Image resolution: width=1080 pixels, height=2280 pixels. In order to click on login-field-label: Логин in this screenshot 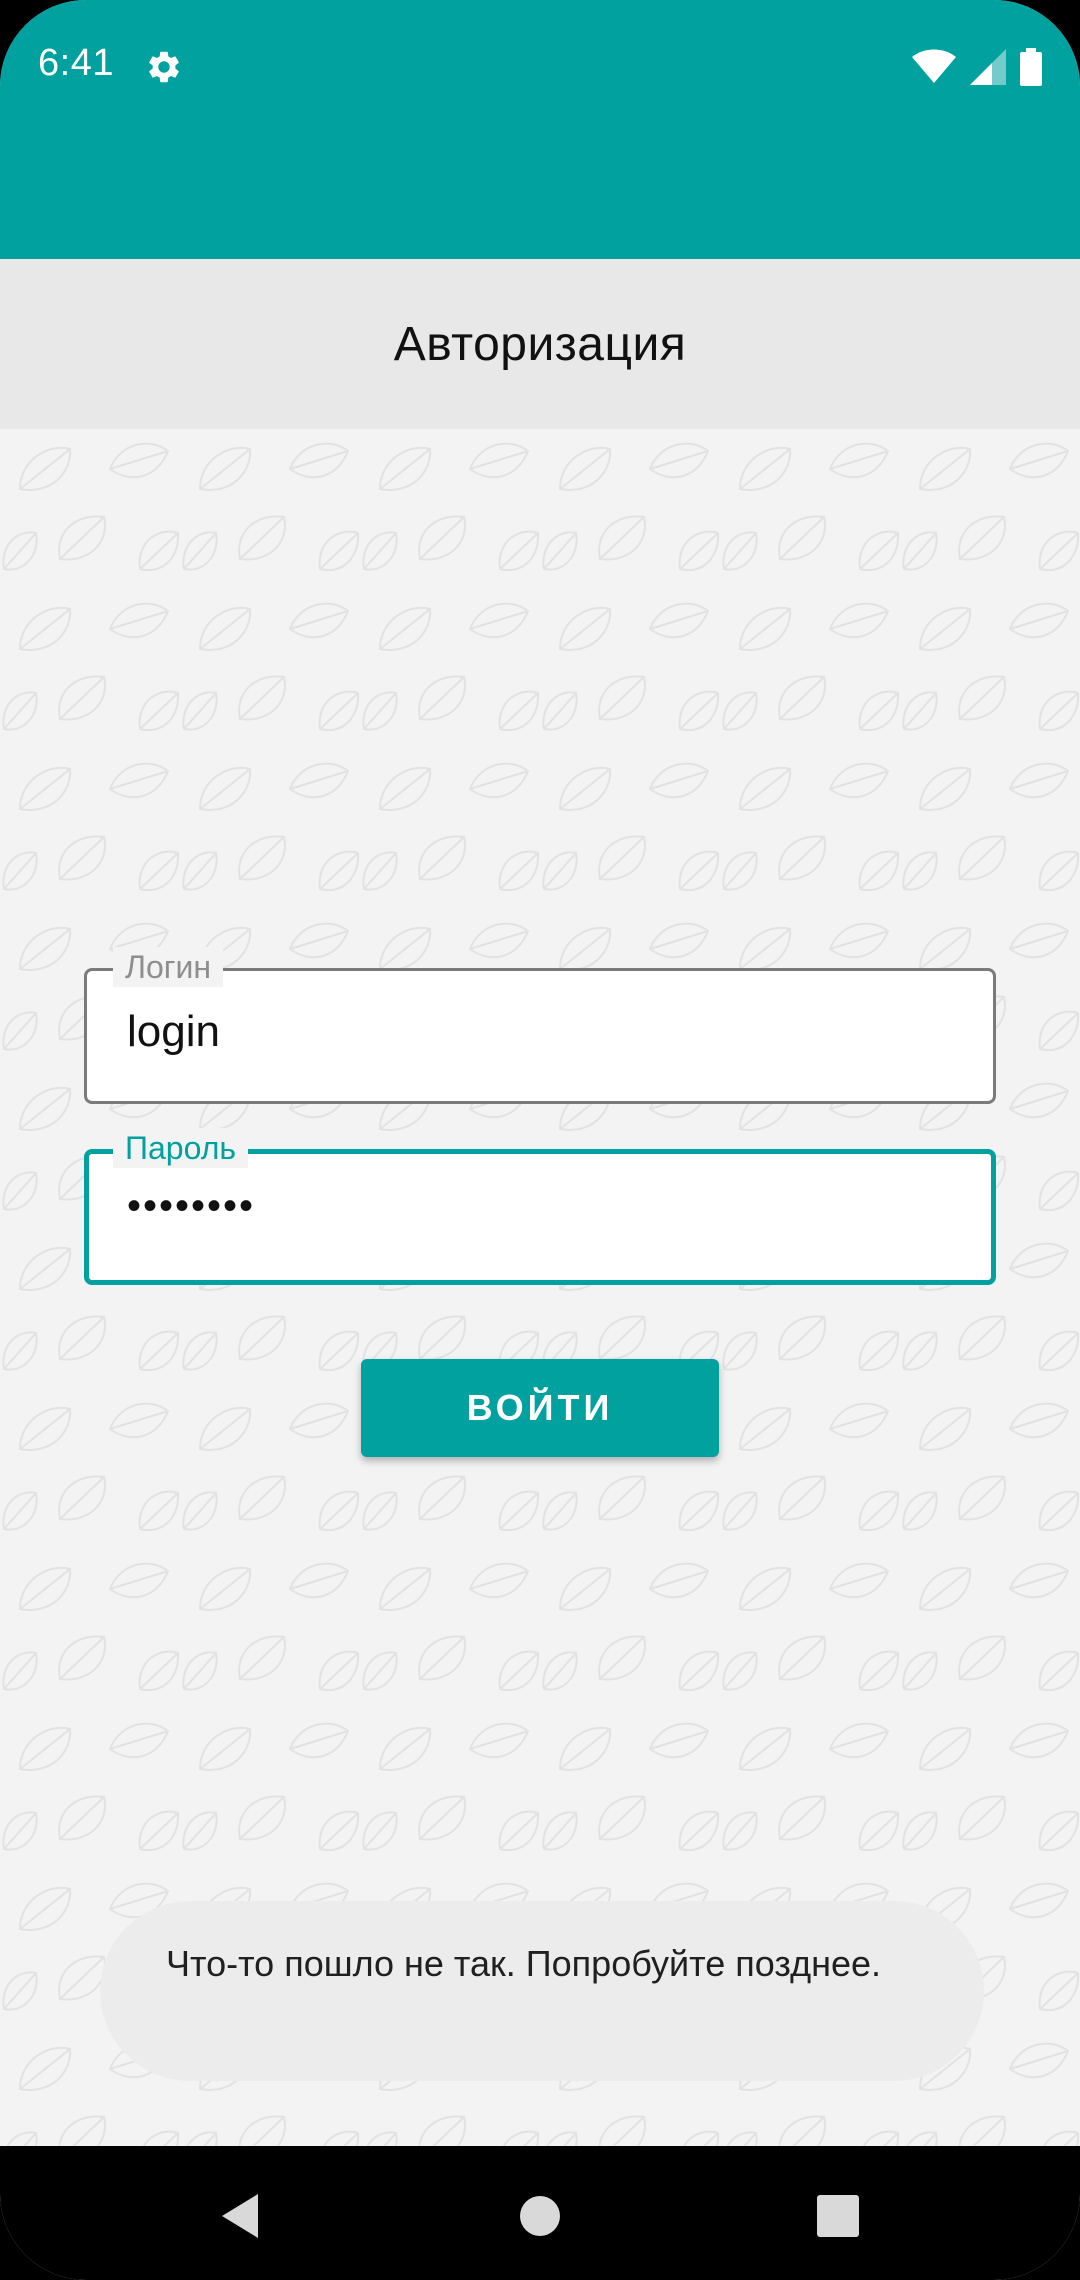, I will do `click(168, 967)`.